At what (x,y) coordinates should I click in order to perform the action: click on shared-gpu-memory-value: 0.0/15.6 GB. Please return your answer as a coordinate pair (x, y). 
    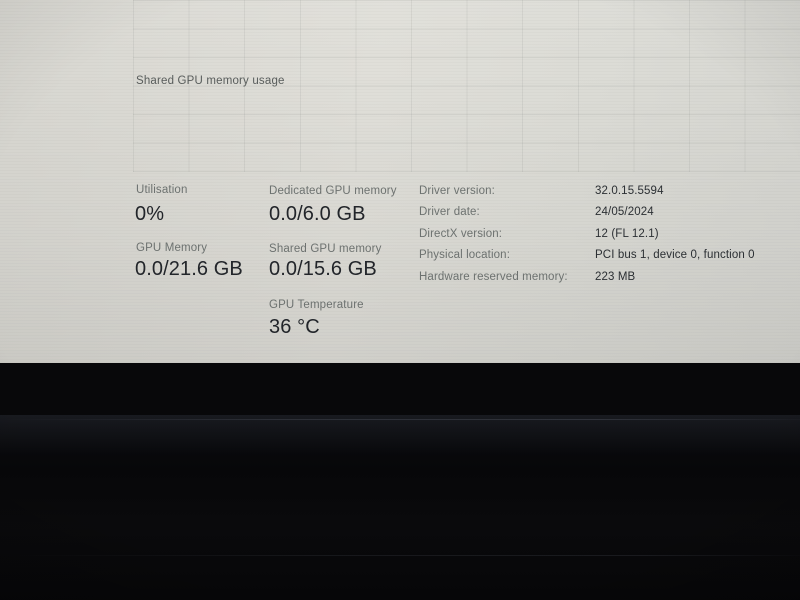
    Looking at the image, I should click on (323, 269).